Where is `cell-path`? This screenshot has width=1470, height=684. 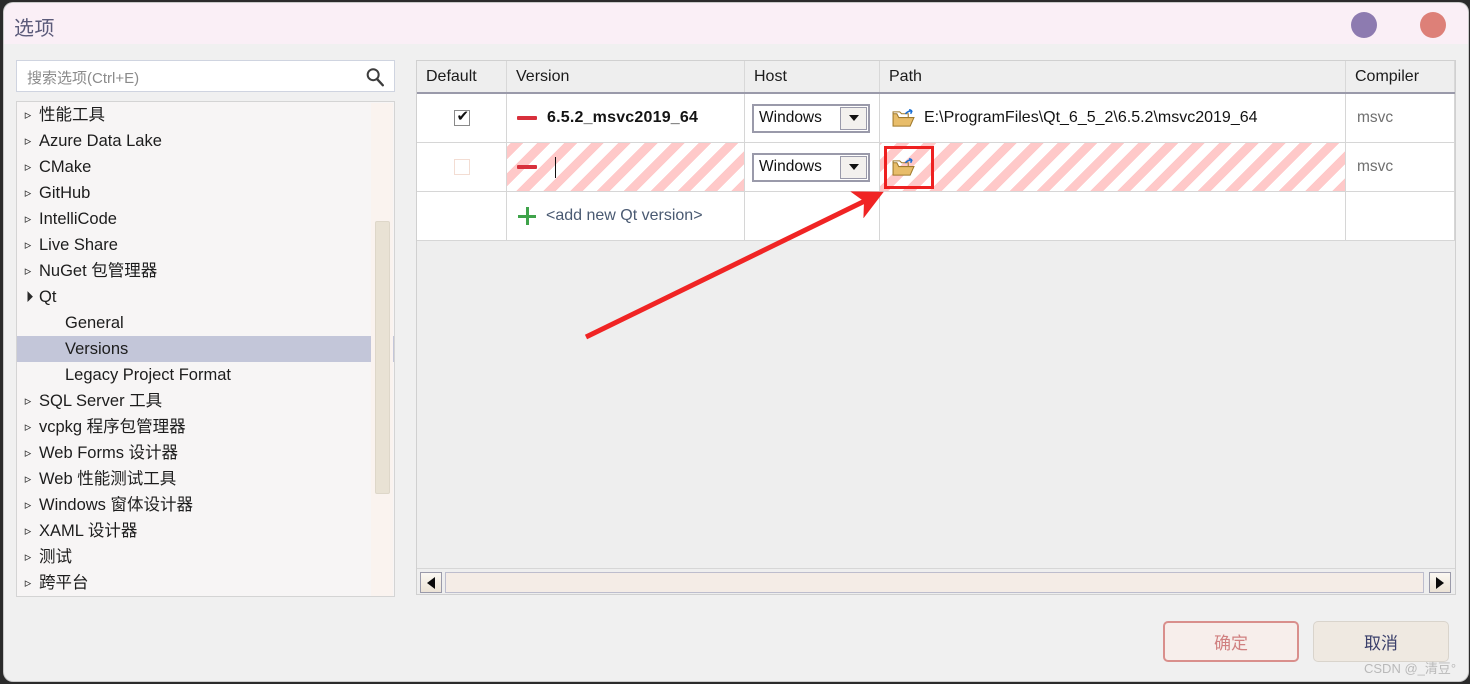
cell-path is located at coordinates (1113, 167).